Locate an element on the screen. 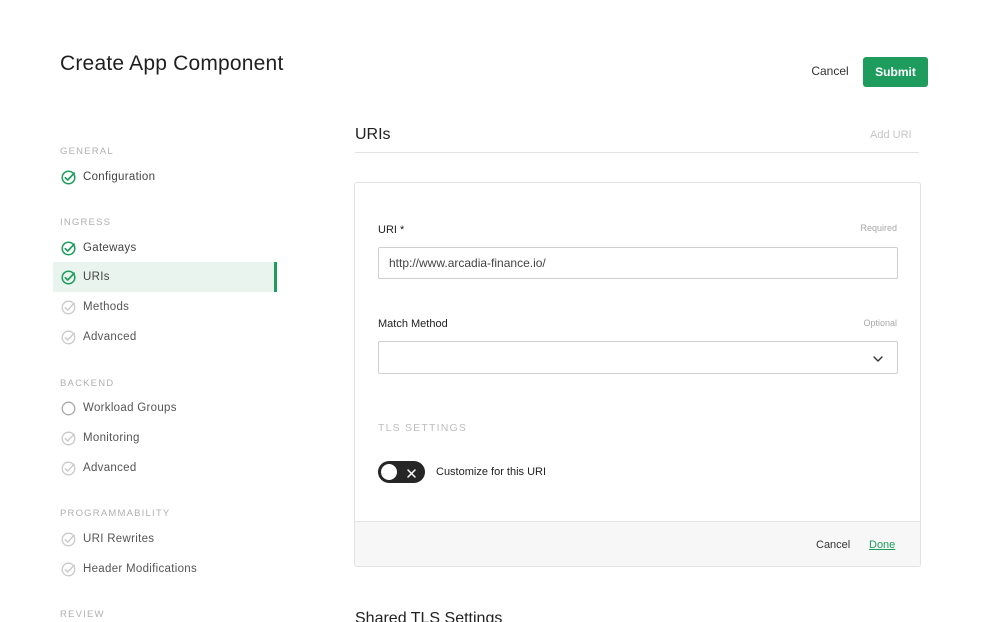 This screenshot has height=622, width=1000. shared-tls-heading: Shared TLS Settings is located at coordinates (429, 616).